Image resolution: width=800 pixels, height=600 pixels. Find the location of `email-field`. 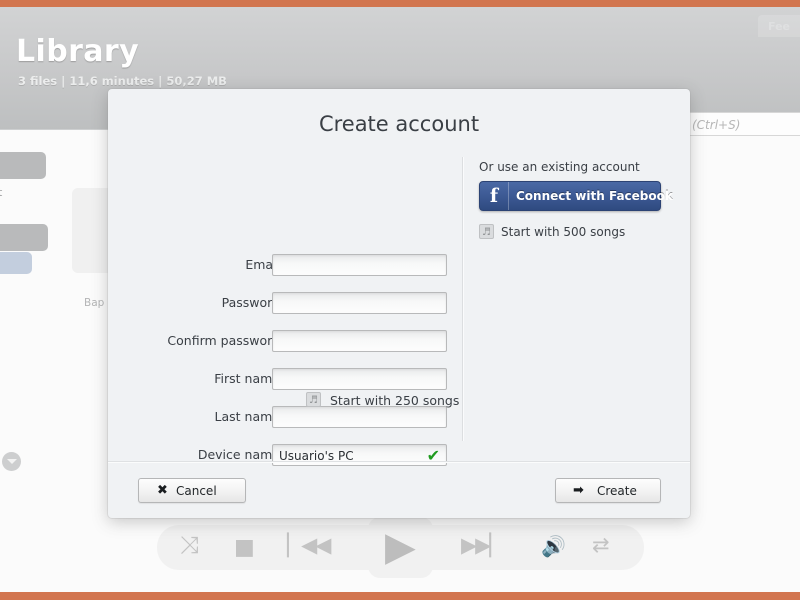

email-field is located at coordinates (359, 265).